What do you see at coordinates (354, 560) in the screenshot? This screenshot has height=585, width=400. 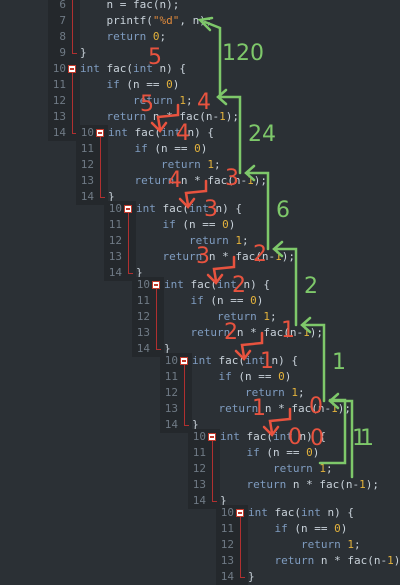 I see `code-token: n * fac(n-` at bounding box center [354, 560].